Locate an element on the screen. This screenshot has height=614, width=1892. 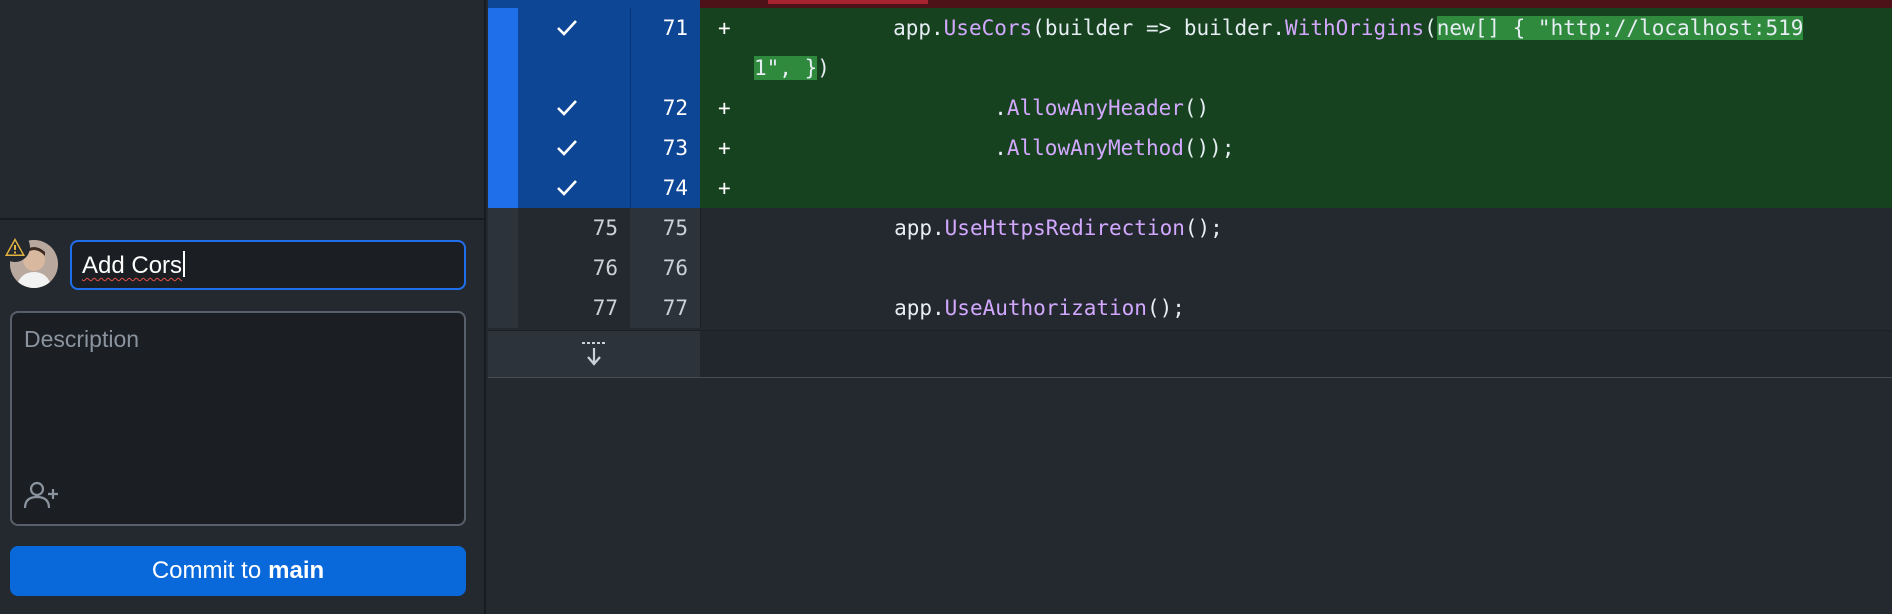
code-token: new[] { "http://localhost:519 is located at coordinates (1620, 28).